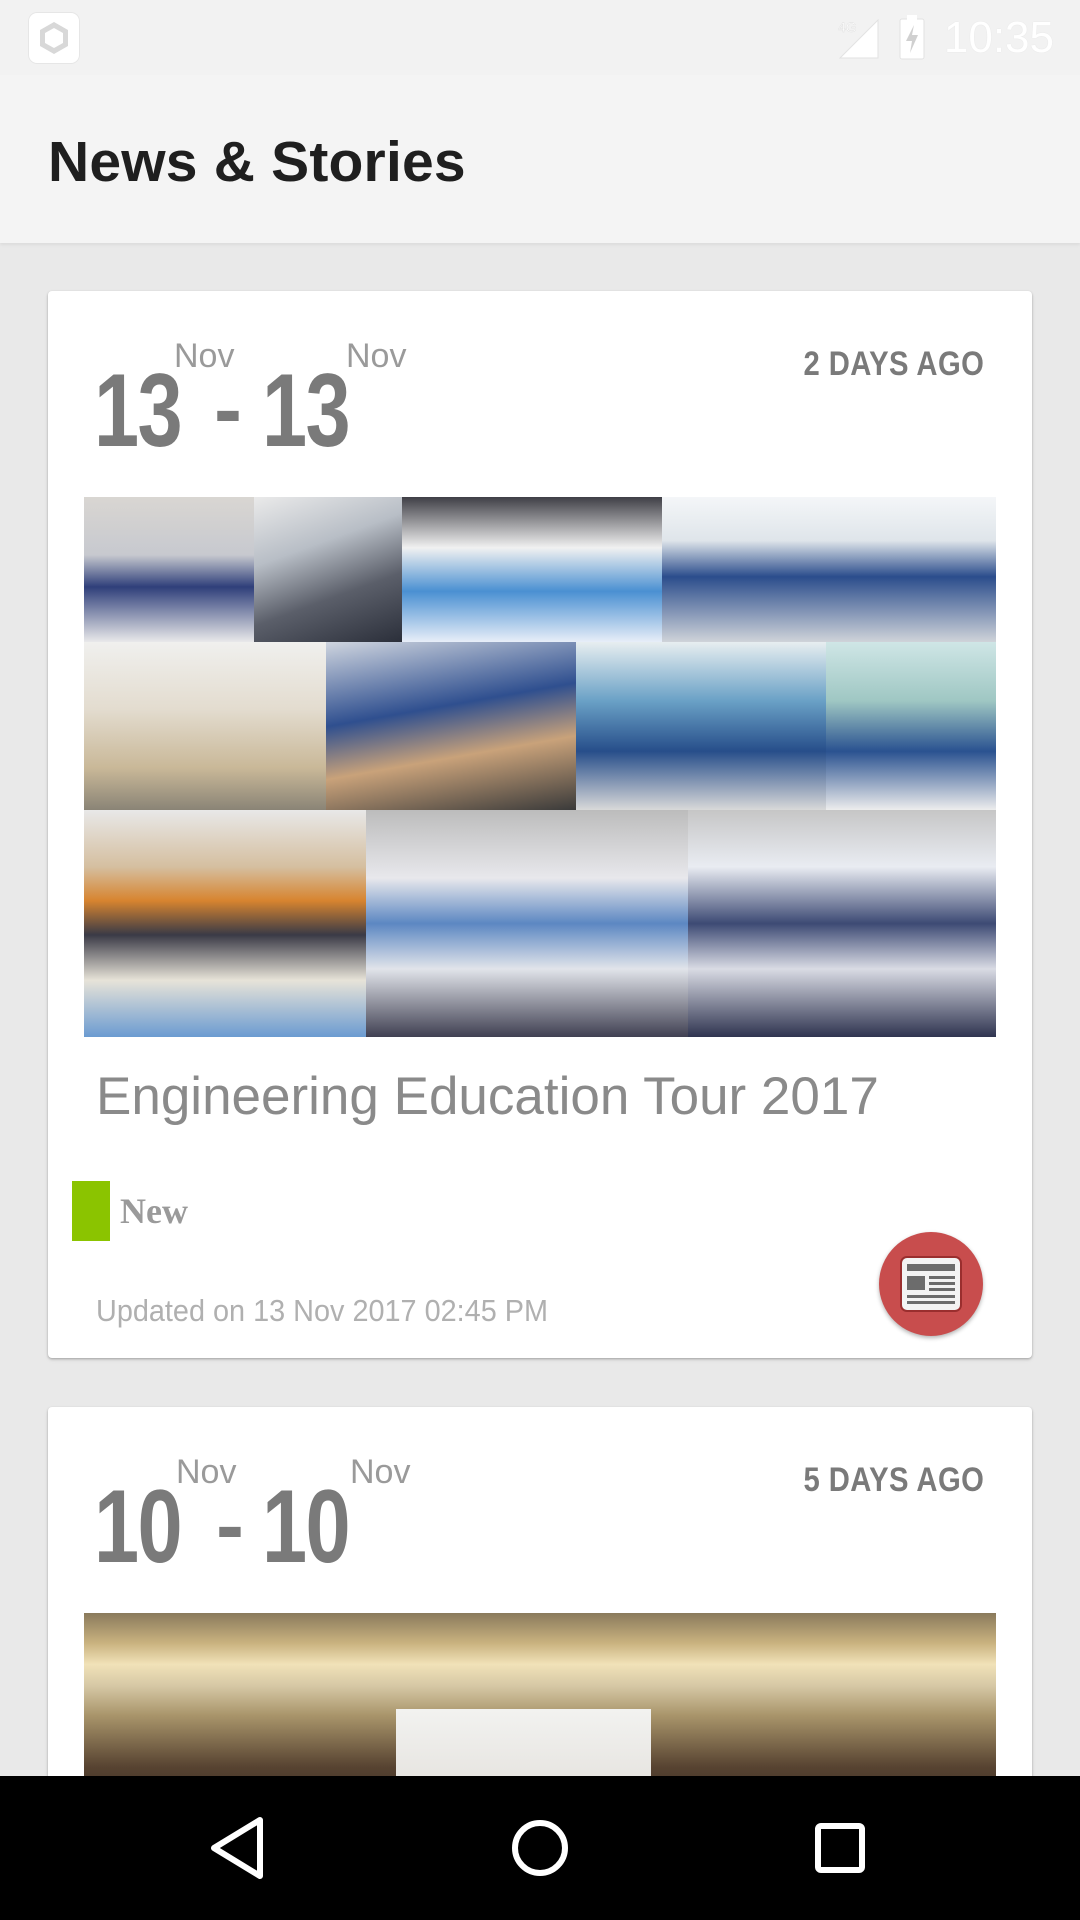 Image resolution: width=1080 pixels, height=1920 pixels. I want to click on recent-apps-icon, so click(840, 1848).